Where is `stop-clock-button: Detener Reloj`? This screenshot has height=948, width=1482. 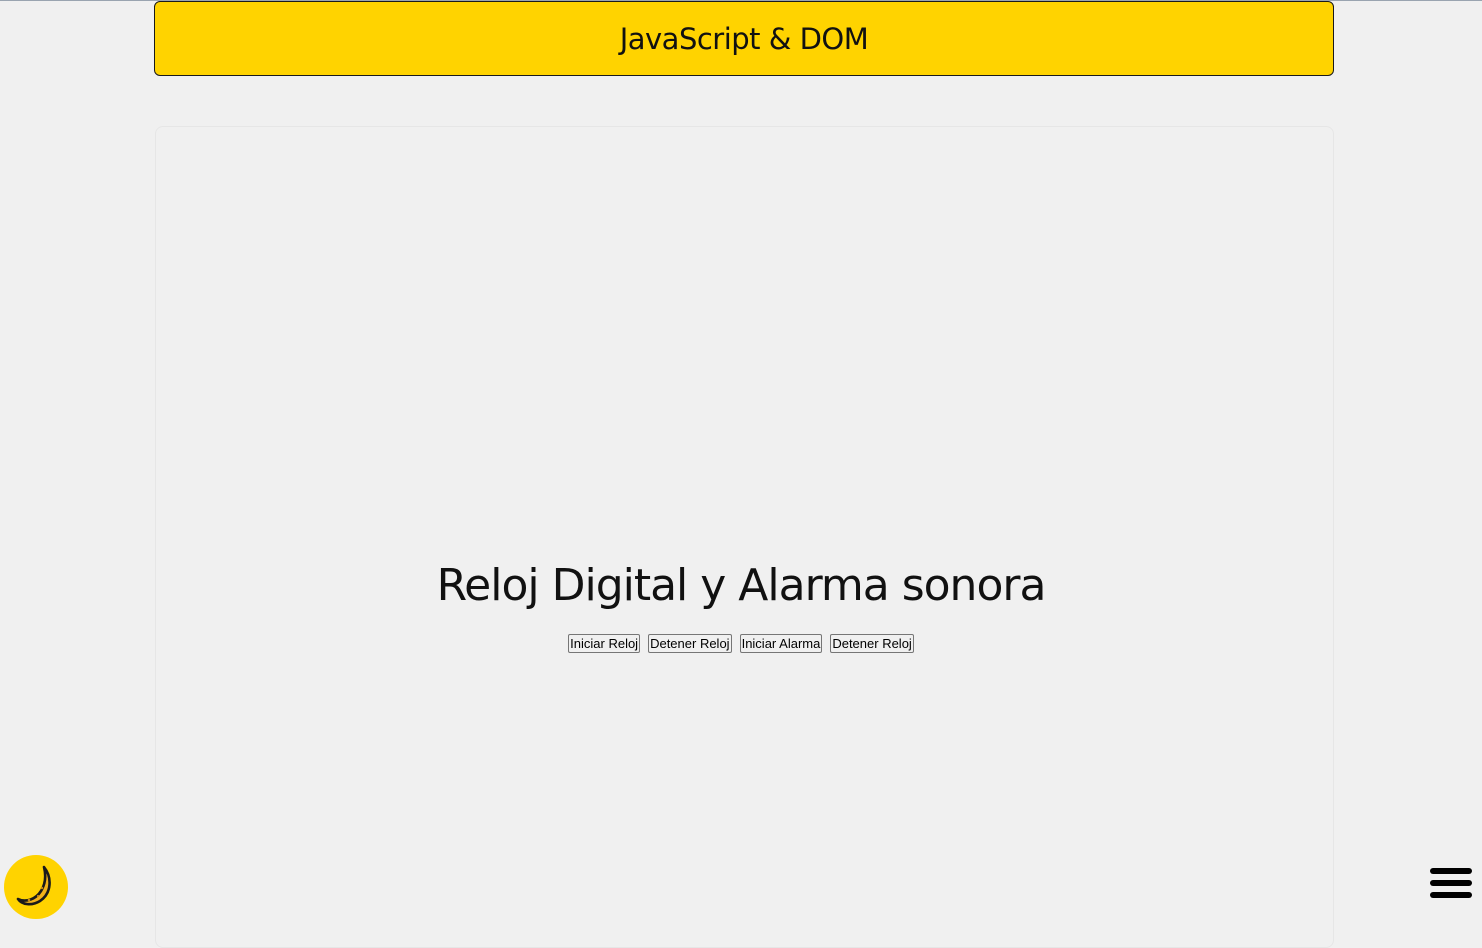 stop-clock-button: Detener Reloj is located at coordinates (690, 643).